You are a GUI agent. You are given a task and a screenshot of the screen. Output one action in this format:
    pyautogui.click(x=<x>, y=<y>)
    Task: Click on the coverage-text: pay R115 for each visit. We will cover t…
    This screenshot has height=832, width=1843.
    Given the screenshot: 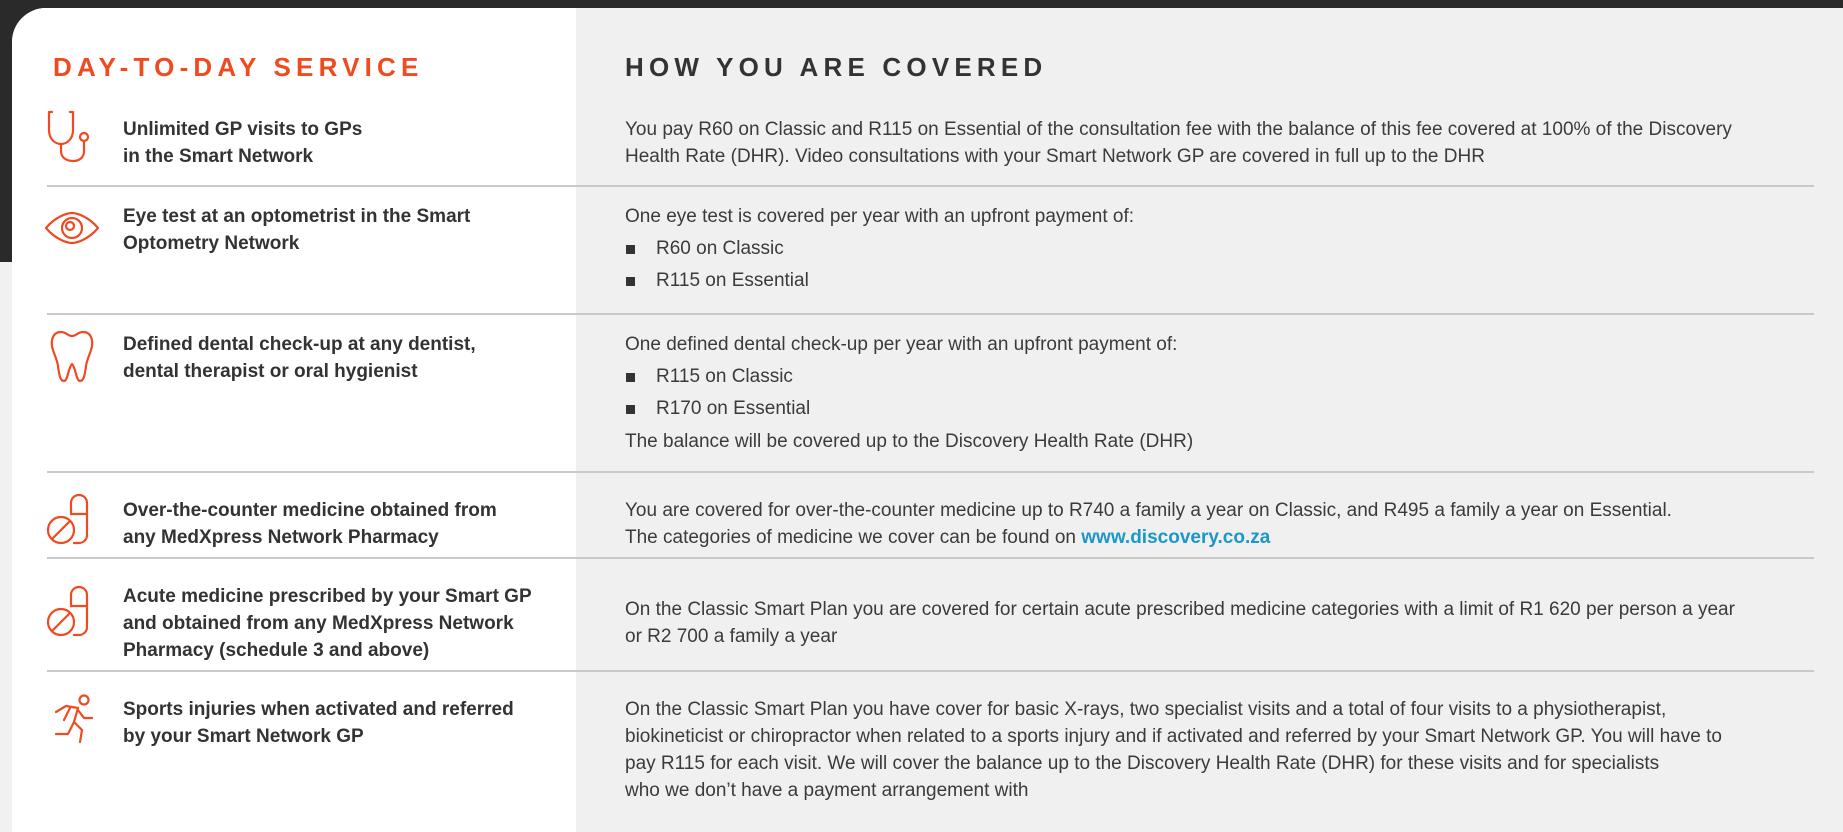 What is the action you would take?
    pyautogui.click(x=1142, y=763)
    